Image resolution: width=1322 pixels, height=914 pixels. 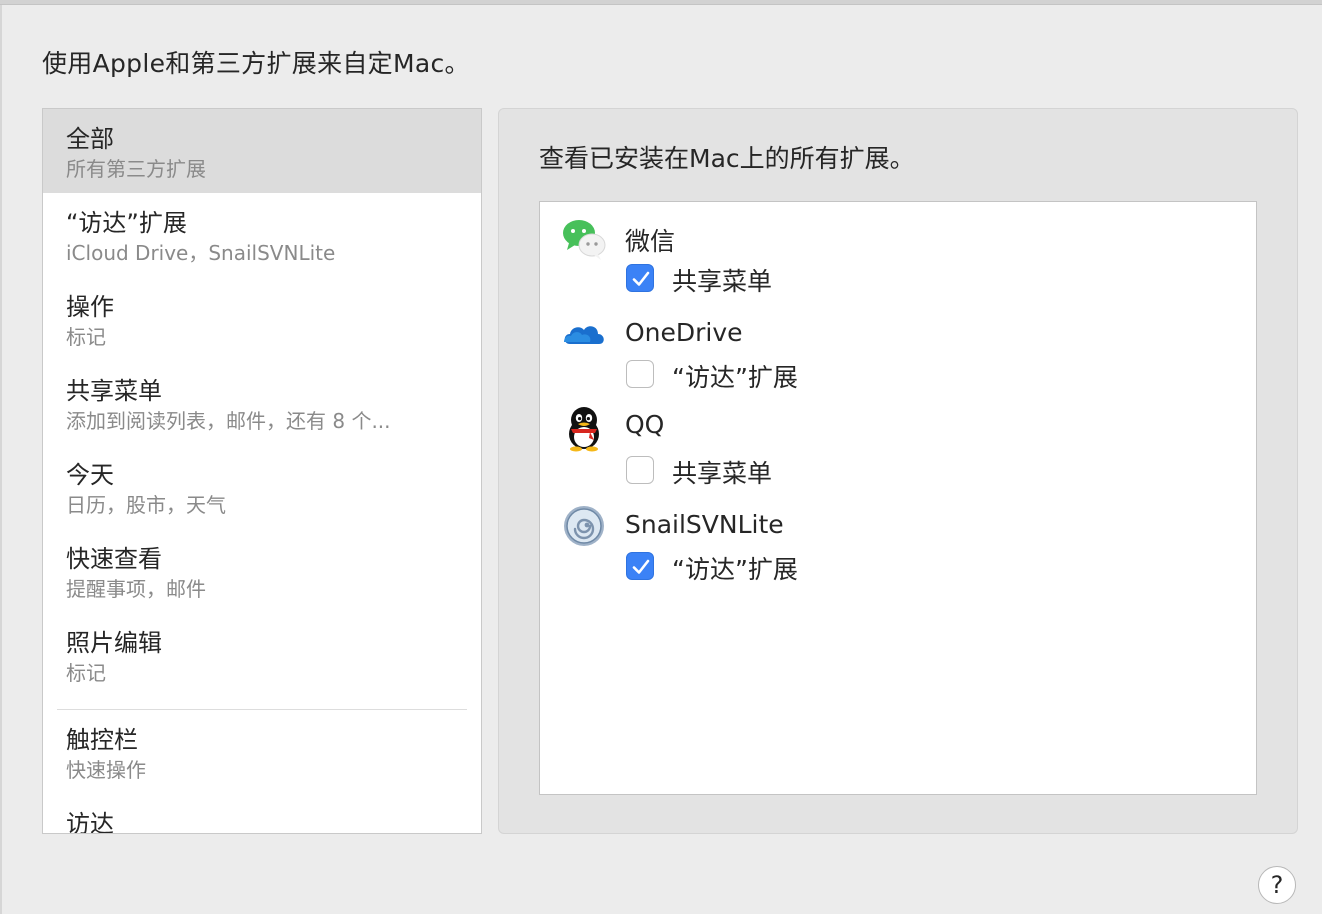 What do you see at coordinates (704, 524) in the screenshot?
I see `app-name: SnailSVNLite` at bounding box center [704, 524].